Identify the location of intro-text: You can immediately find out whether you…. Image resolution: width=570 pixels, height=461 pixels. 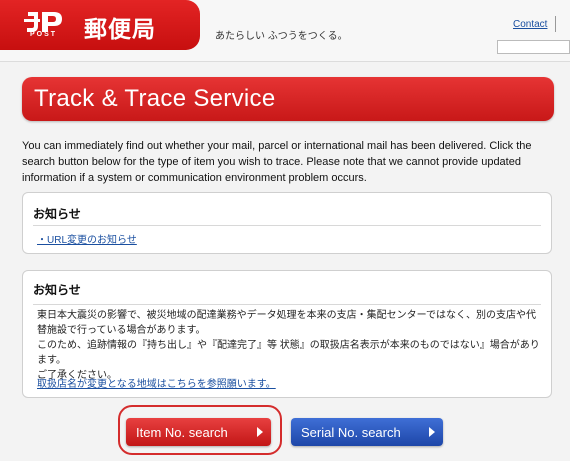
(277, 162).